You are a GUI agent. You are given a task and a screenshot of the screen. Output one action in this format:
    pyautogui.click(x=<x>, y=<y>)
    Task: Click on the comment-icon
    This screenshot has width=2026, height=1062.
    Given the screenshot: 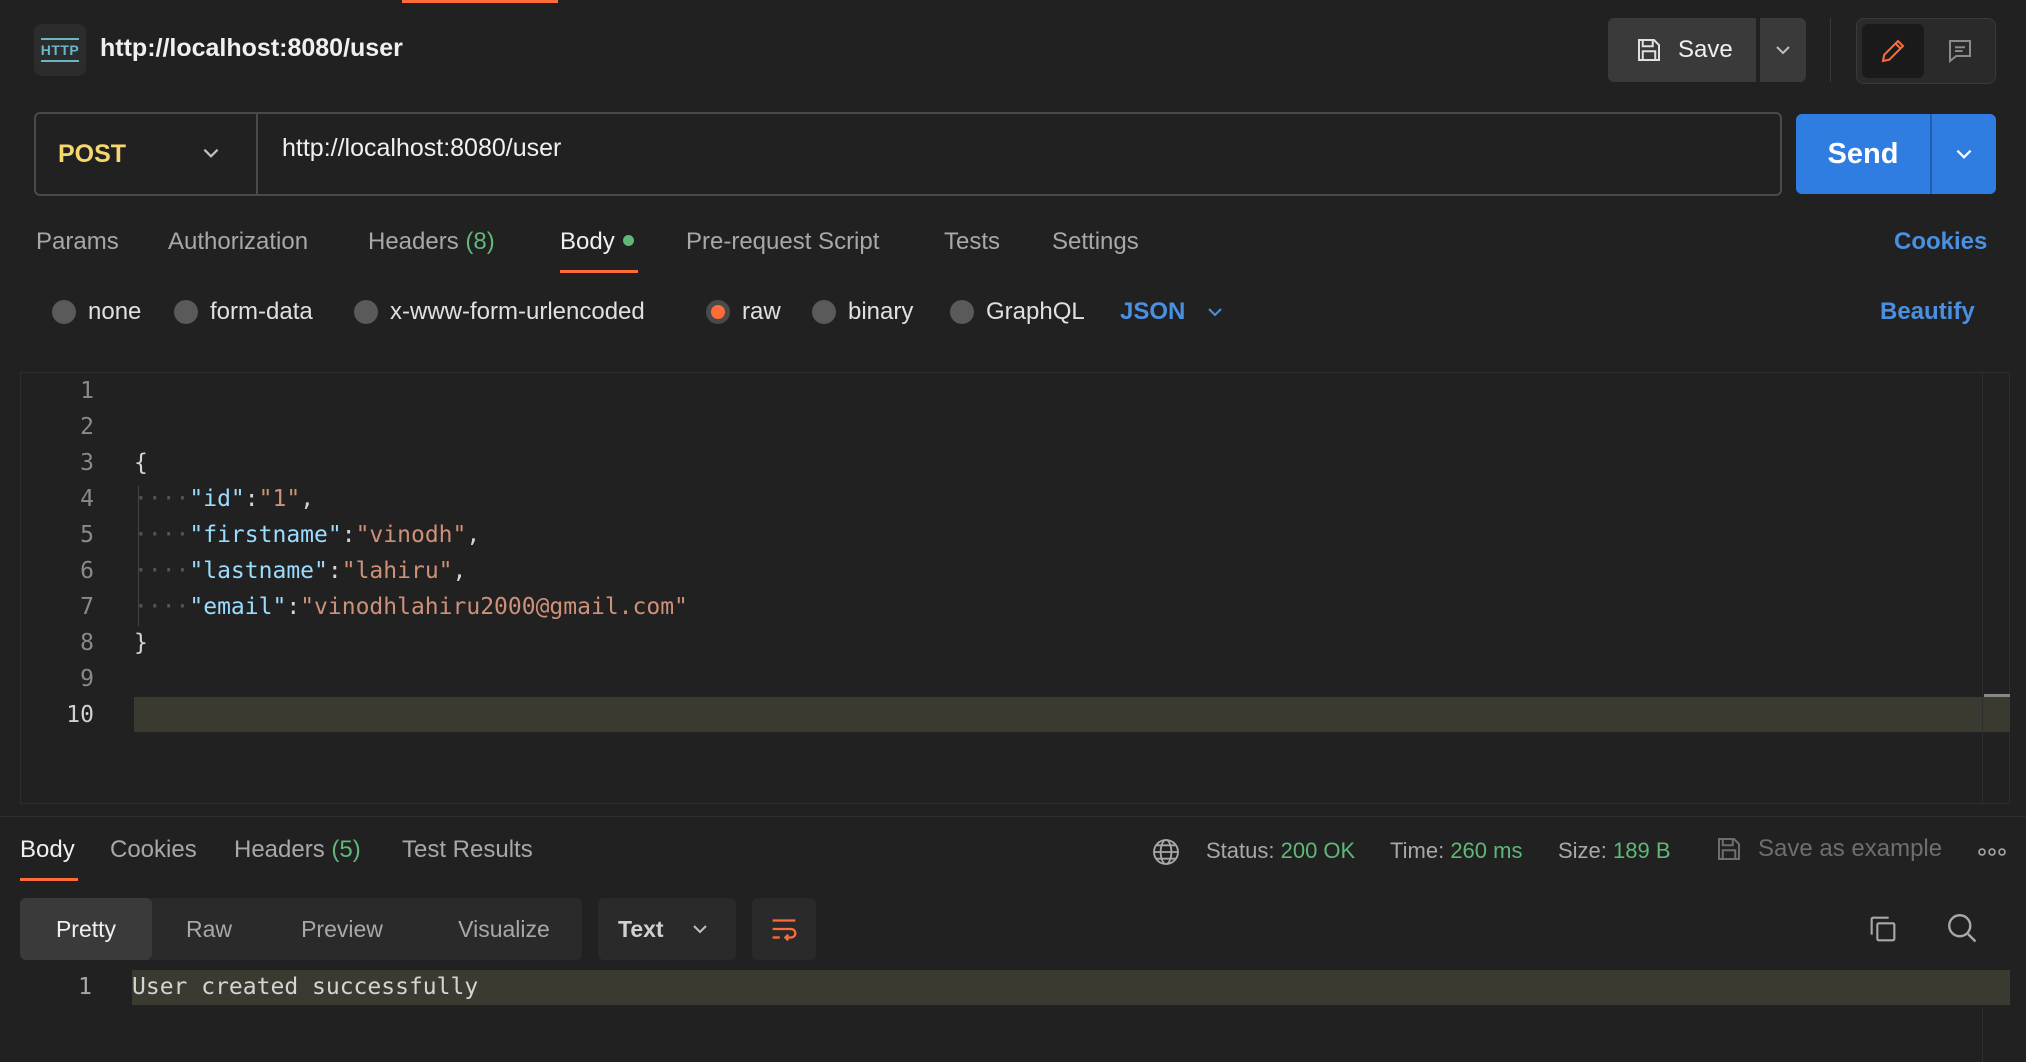 What is the action you would take?
    pyautogui.click(x=1960, y=52)
    